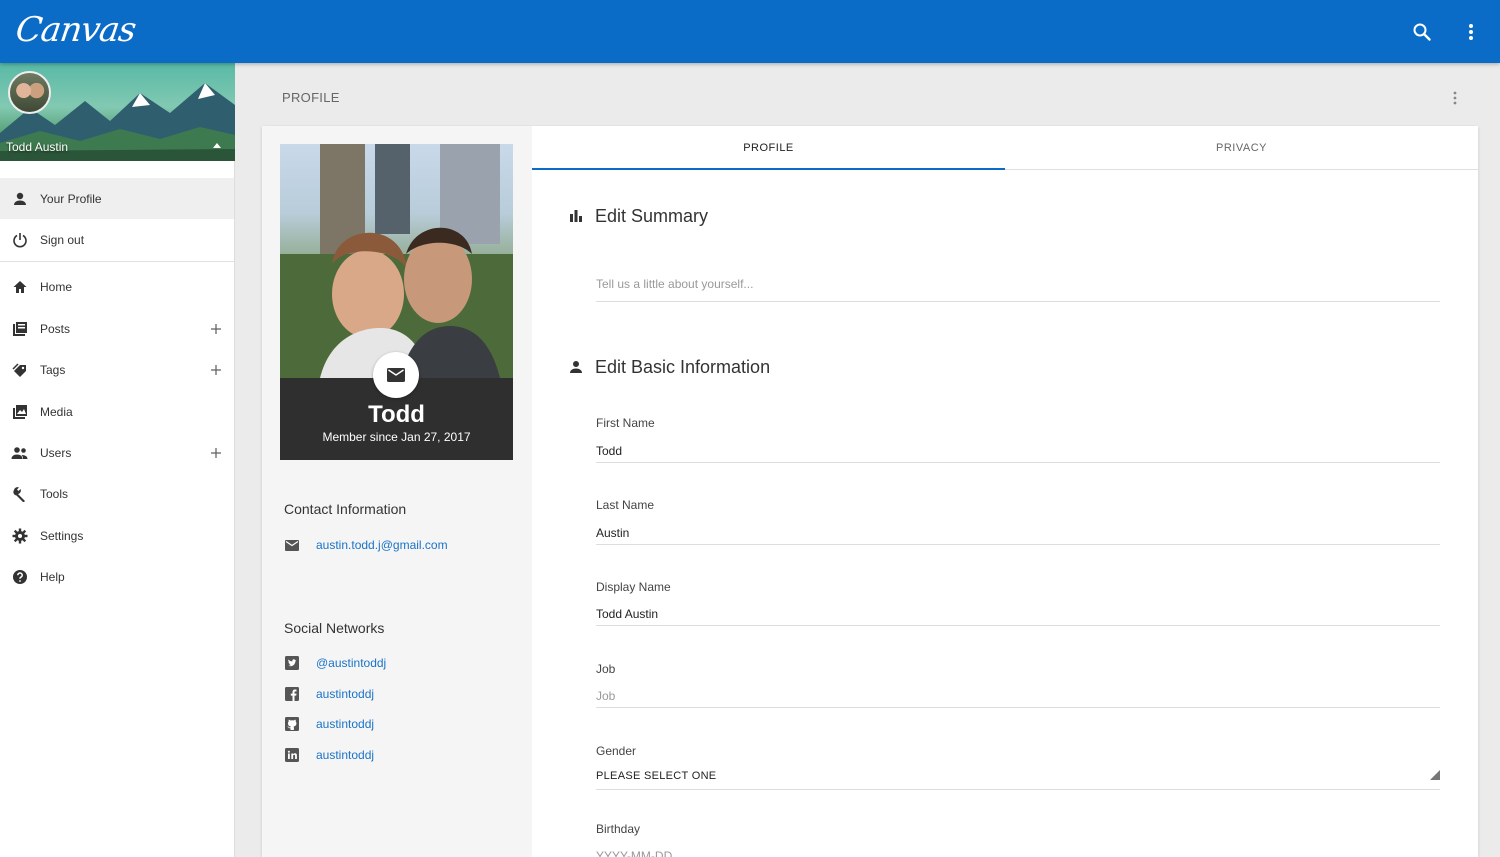 This screenshot has height=857, width=1500. What do you see at coordinates (20, 494) in the screenshot?
I see `wrench-icon` at bounding box center [20, 494].